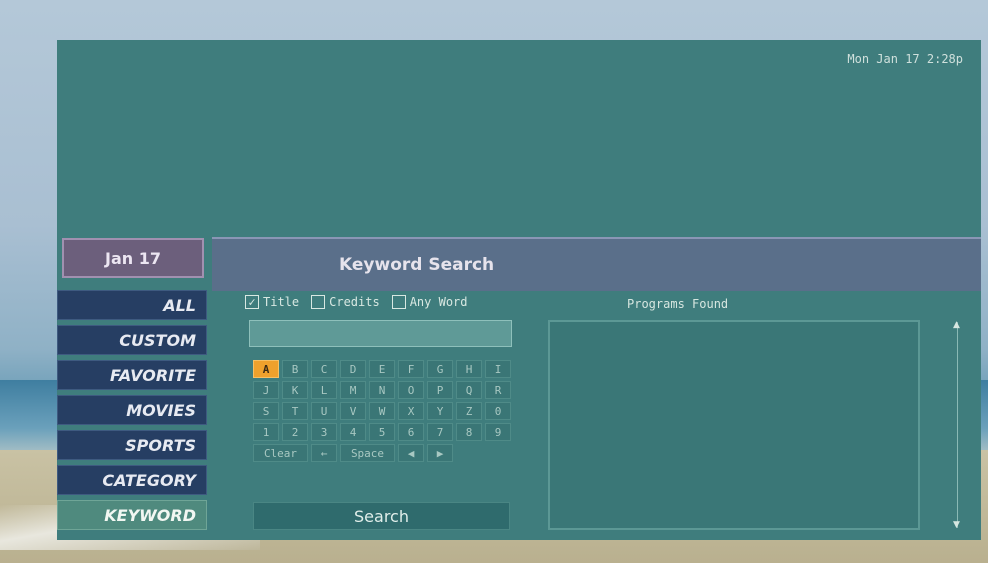  Describe the element at coordinates (132, 375) in the screenshot. I see `sidebar-item-favorite: FAVORITE` at that location.